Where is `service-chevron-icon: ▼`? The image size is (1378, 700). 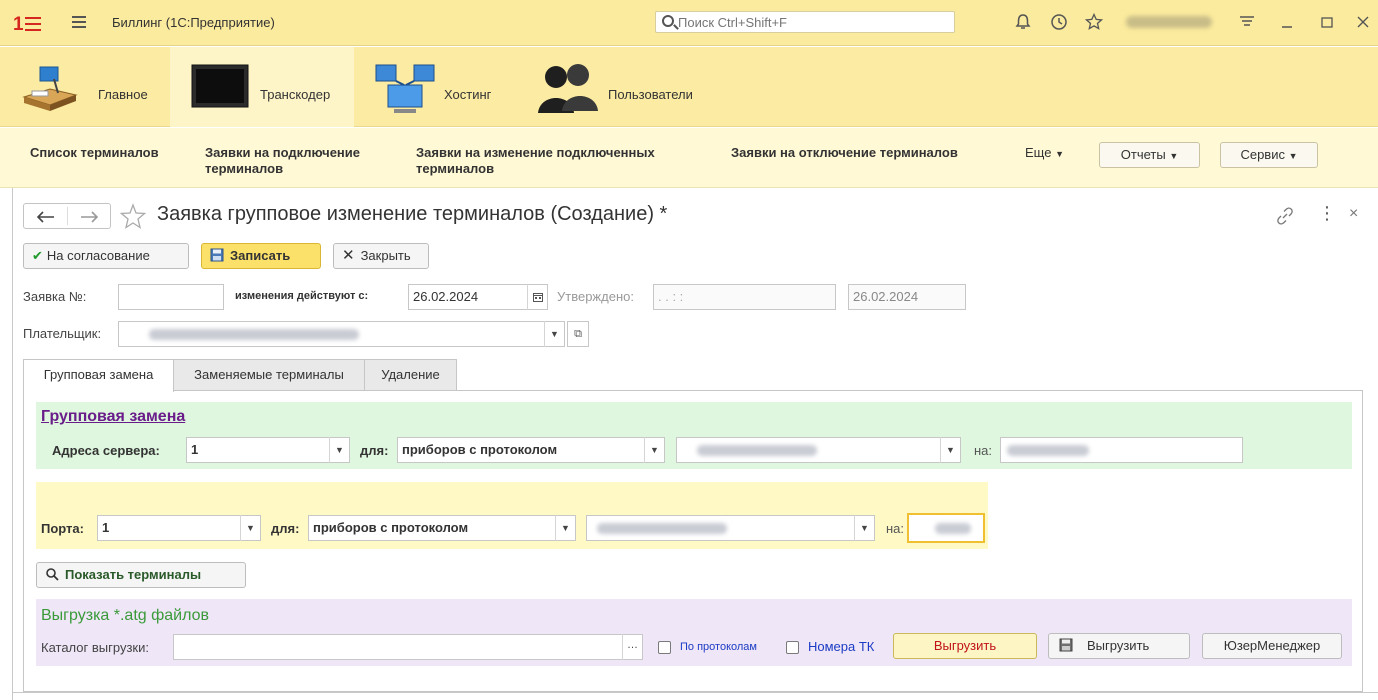 service-chevron-icon: ▼ is located at coordinates (1293, 156).